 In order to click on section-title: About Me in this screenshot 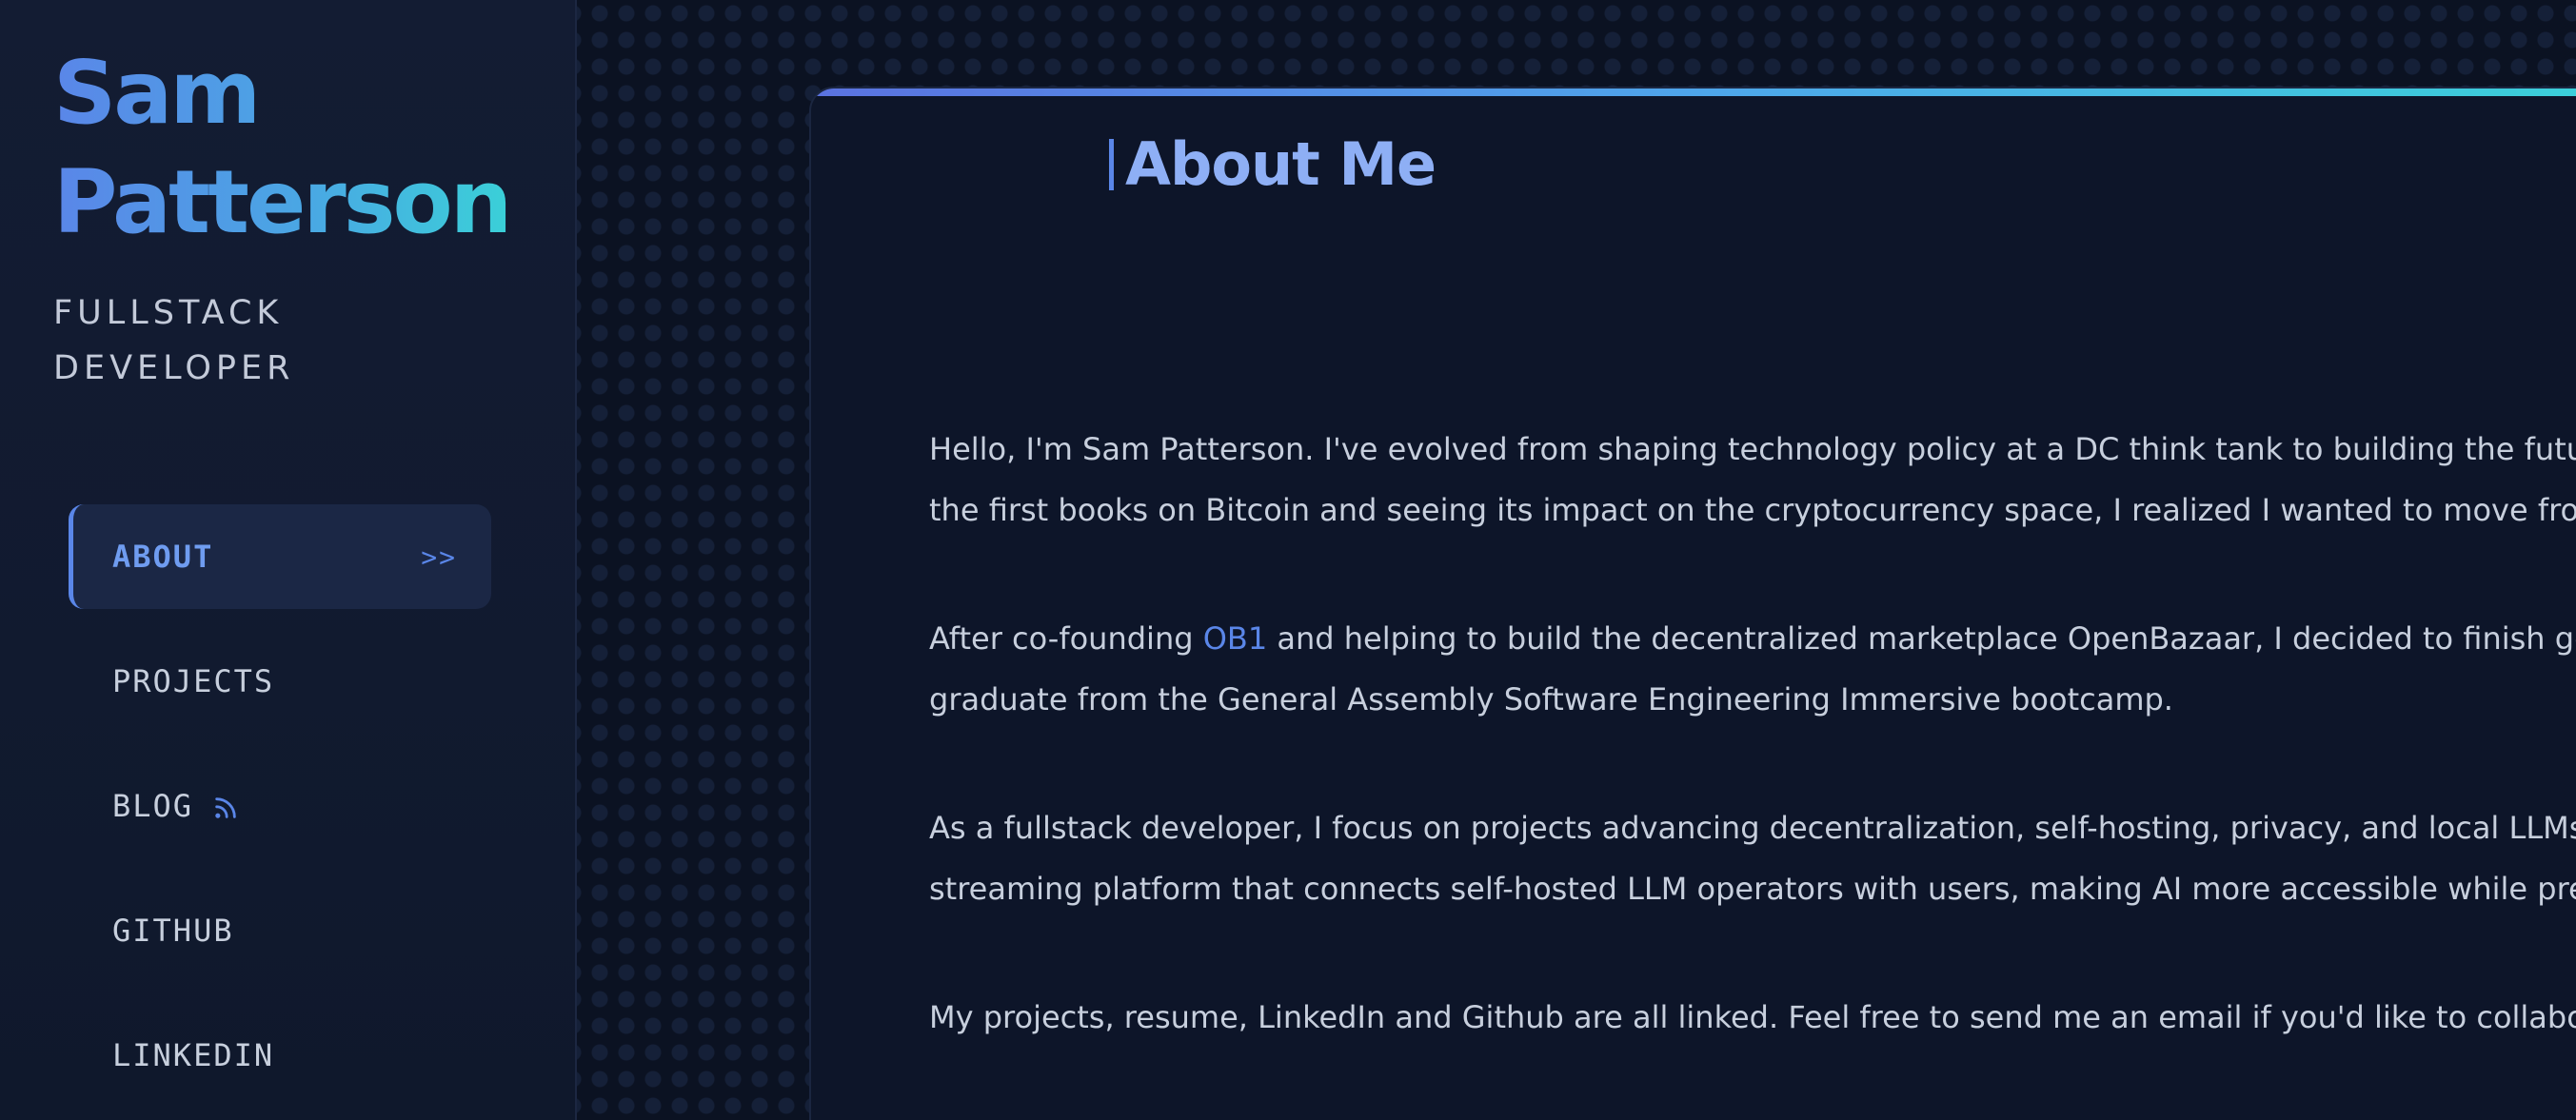, I will do `click(1273, 164)`.